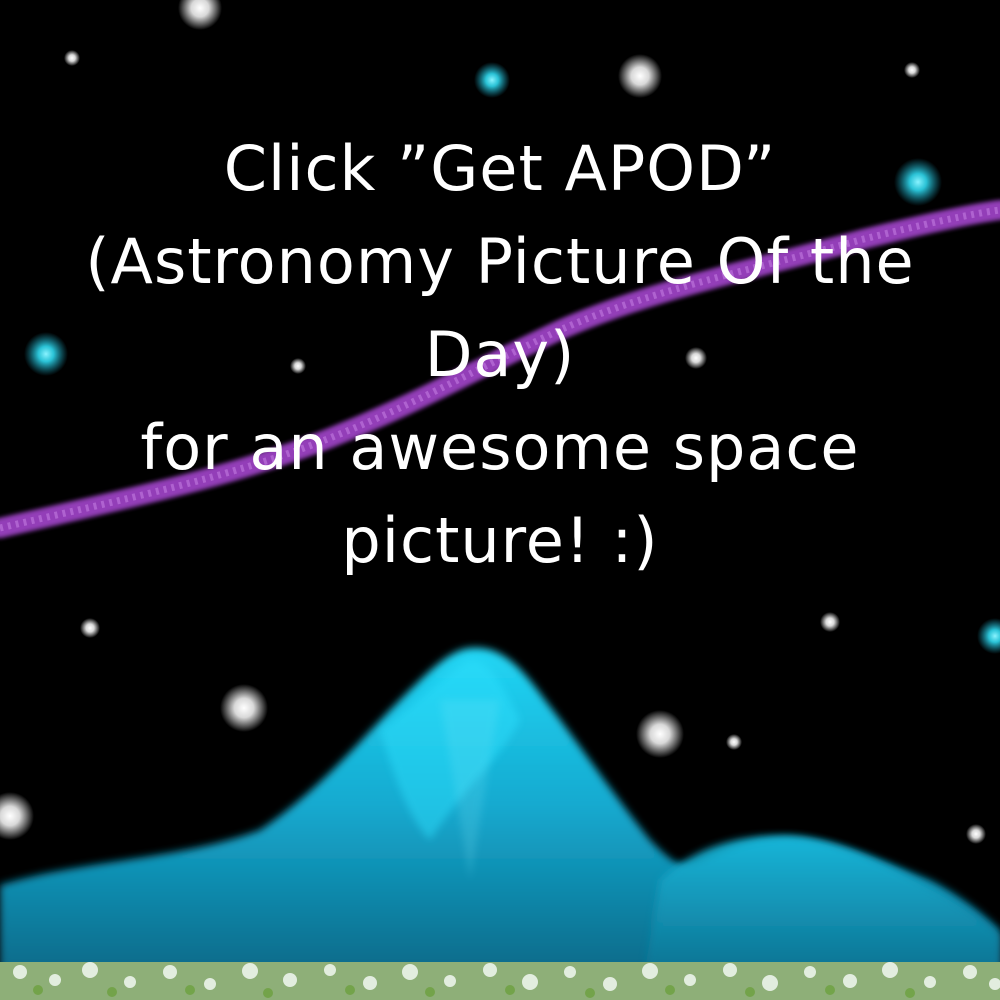 Image resolution: width=1000 pixels, height=1000 pixels. Describe the element at coordinates (500, 447) in the screenshot. I see `message-line: for an awesome space` at that location.